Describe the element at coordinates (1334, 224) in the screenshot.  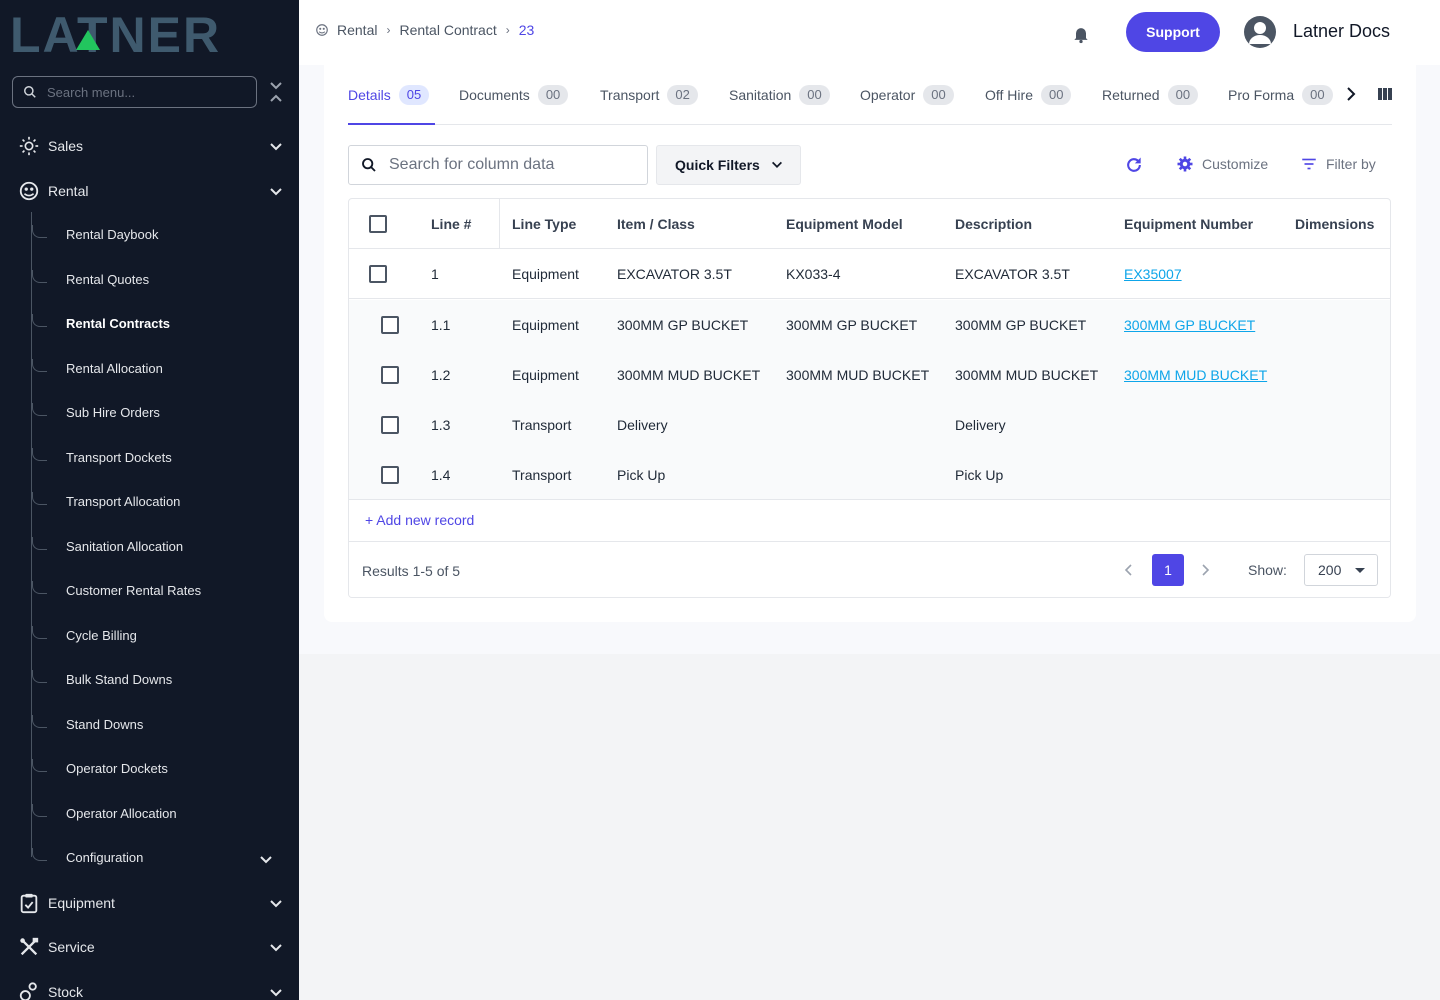
I see `column-header-dimensions: Dimensions` at that location.